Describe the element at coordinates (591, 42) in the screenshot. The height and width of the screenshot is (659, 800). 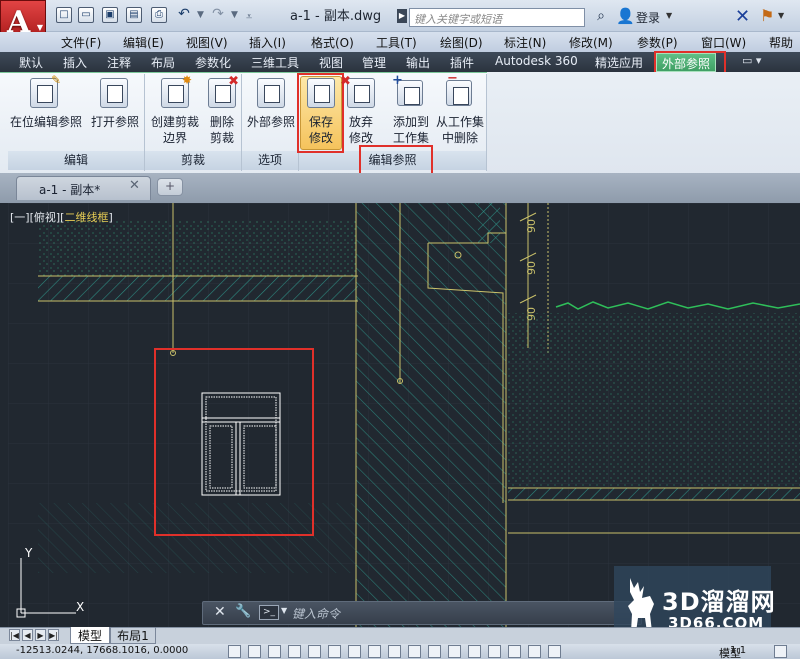
I see `menu-modify: 修改(M)` at that location.